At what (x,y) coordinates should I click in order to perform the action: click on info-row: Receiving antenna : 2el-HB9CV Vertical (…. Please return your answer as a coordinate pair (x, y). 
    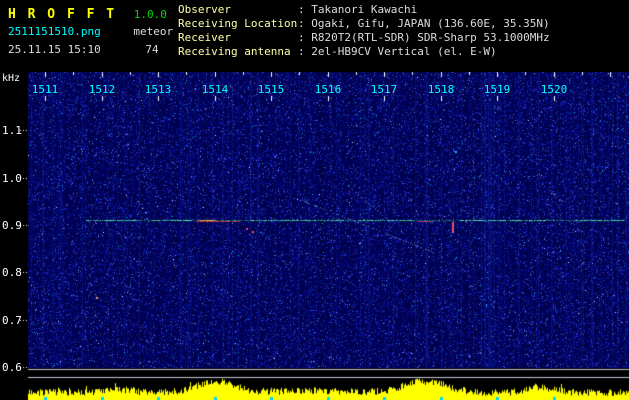
    Looking at the image, I should click on (364, 52).